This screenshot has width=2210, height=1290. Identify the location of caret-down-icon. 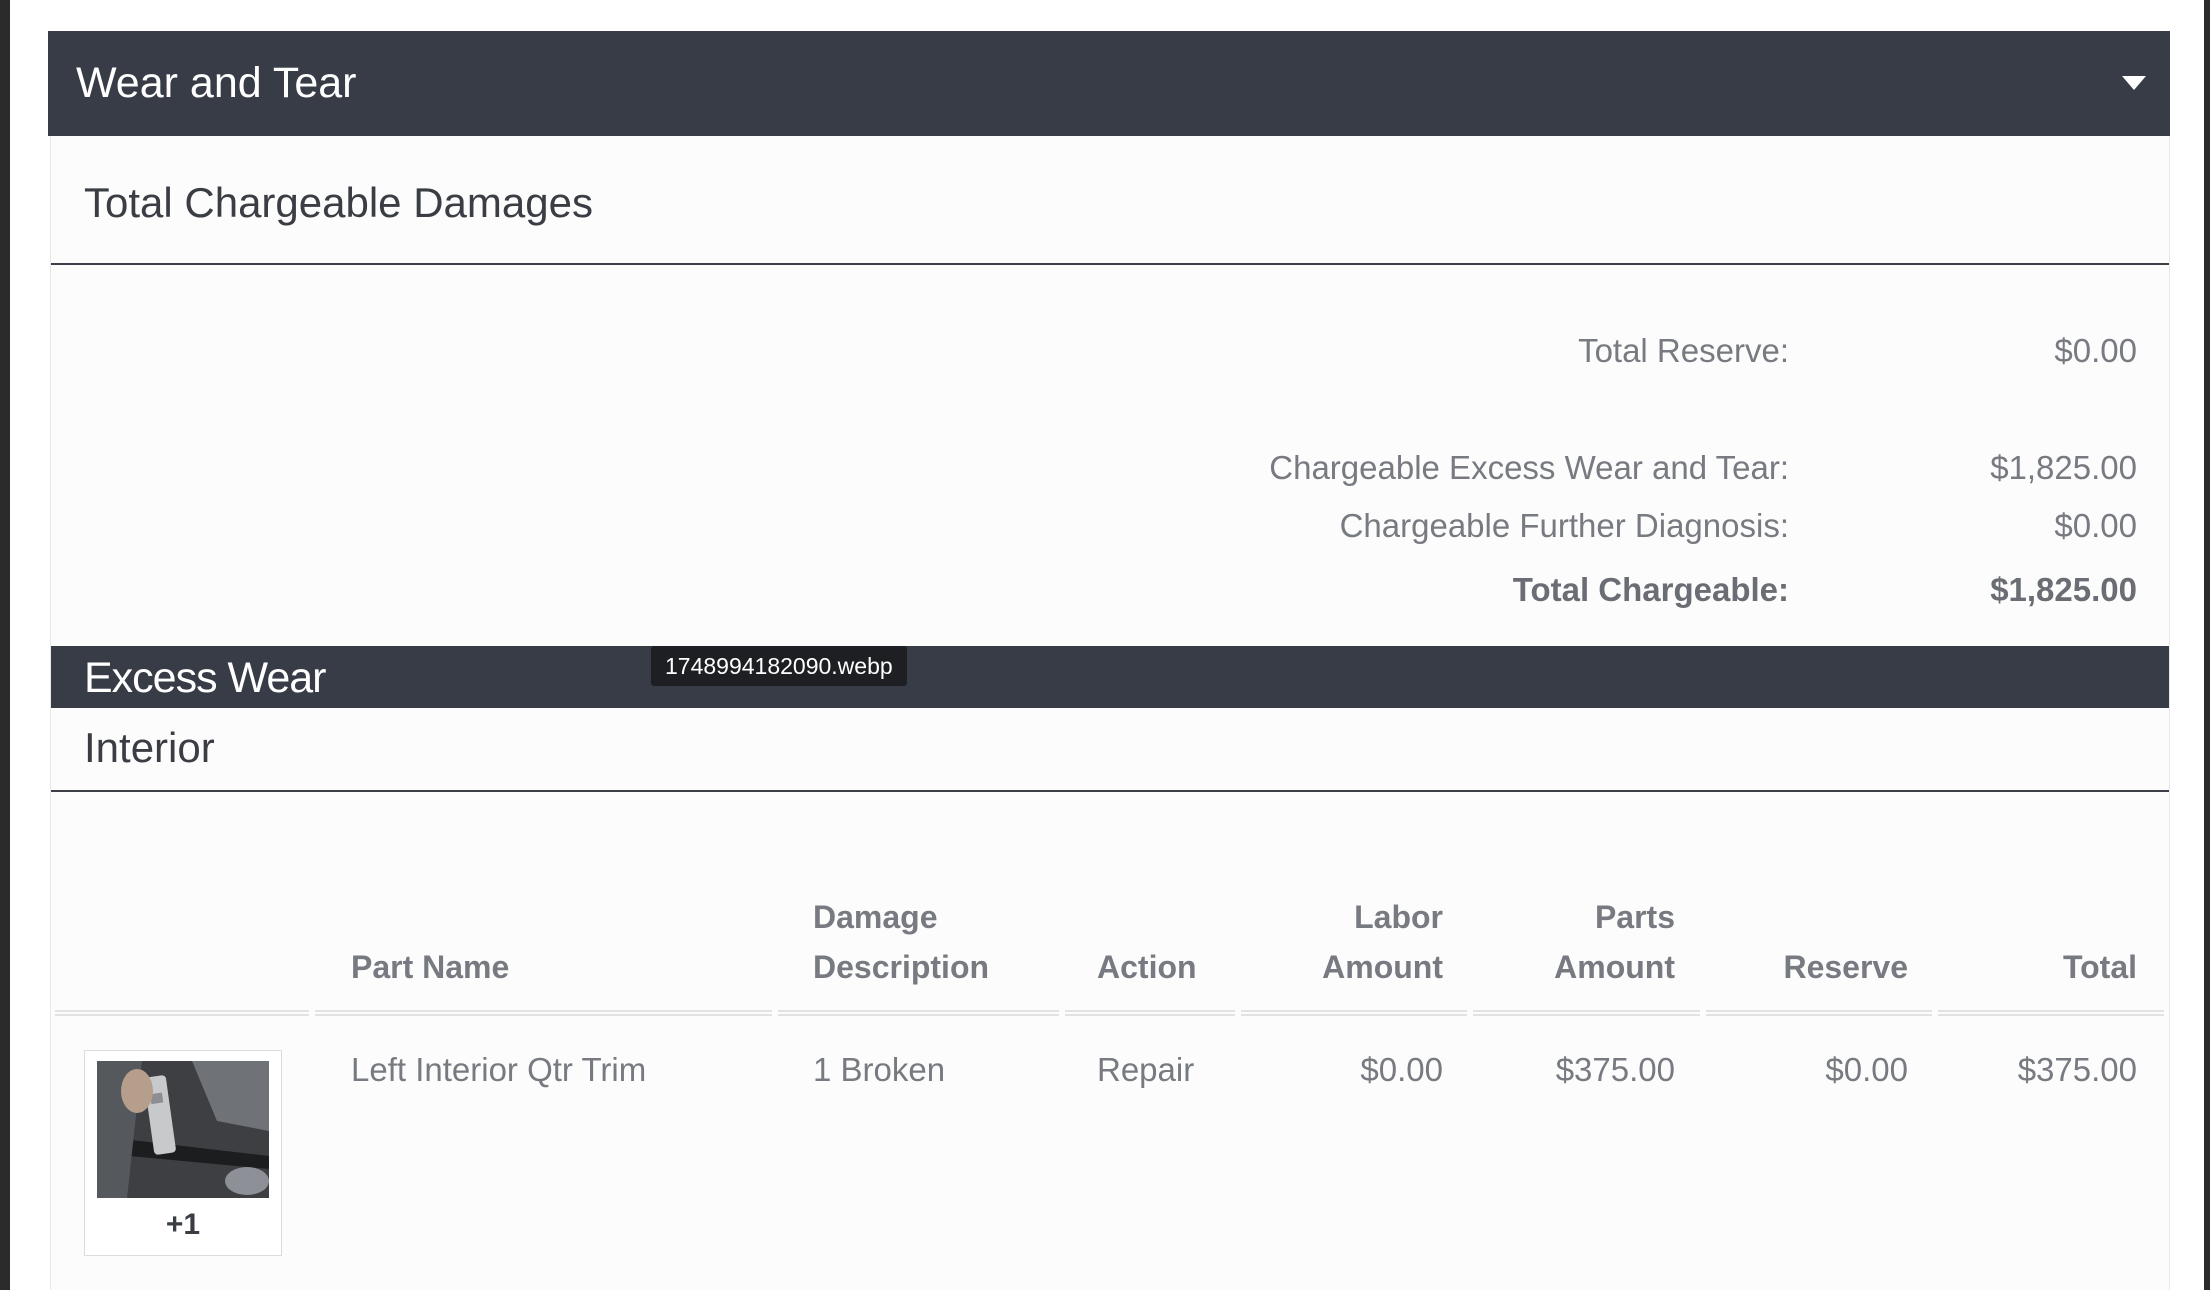
(2134, 83).